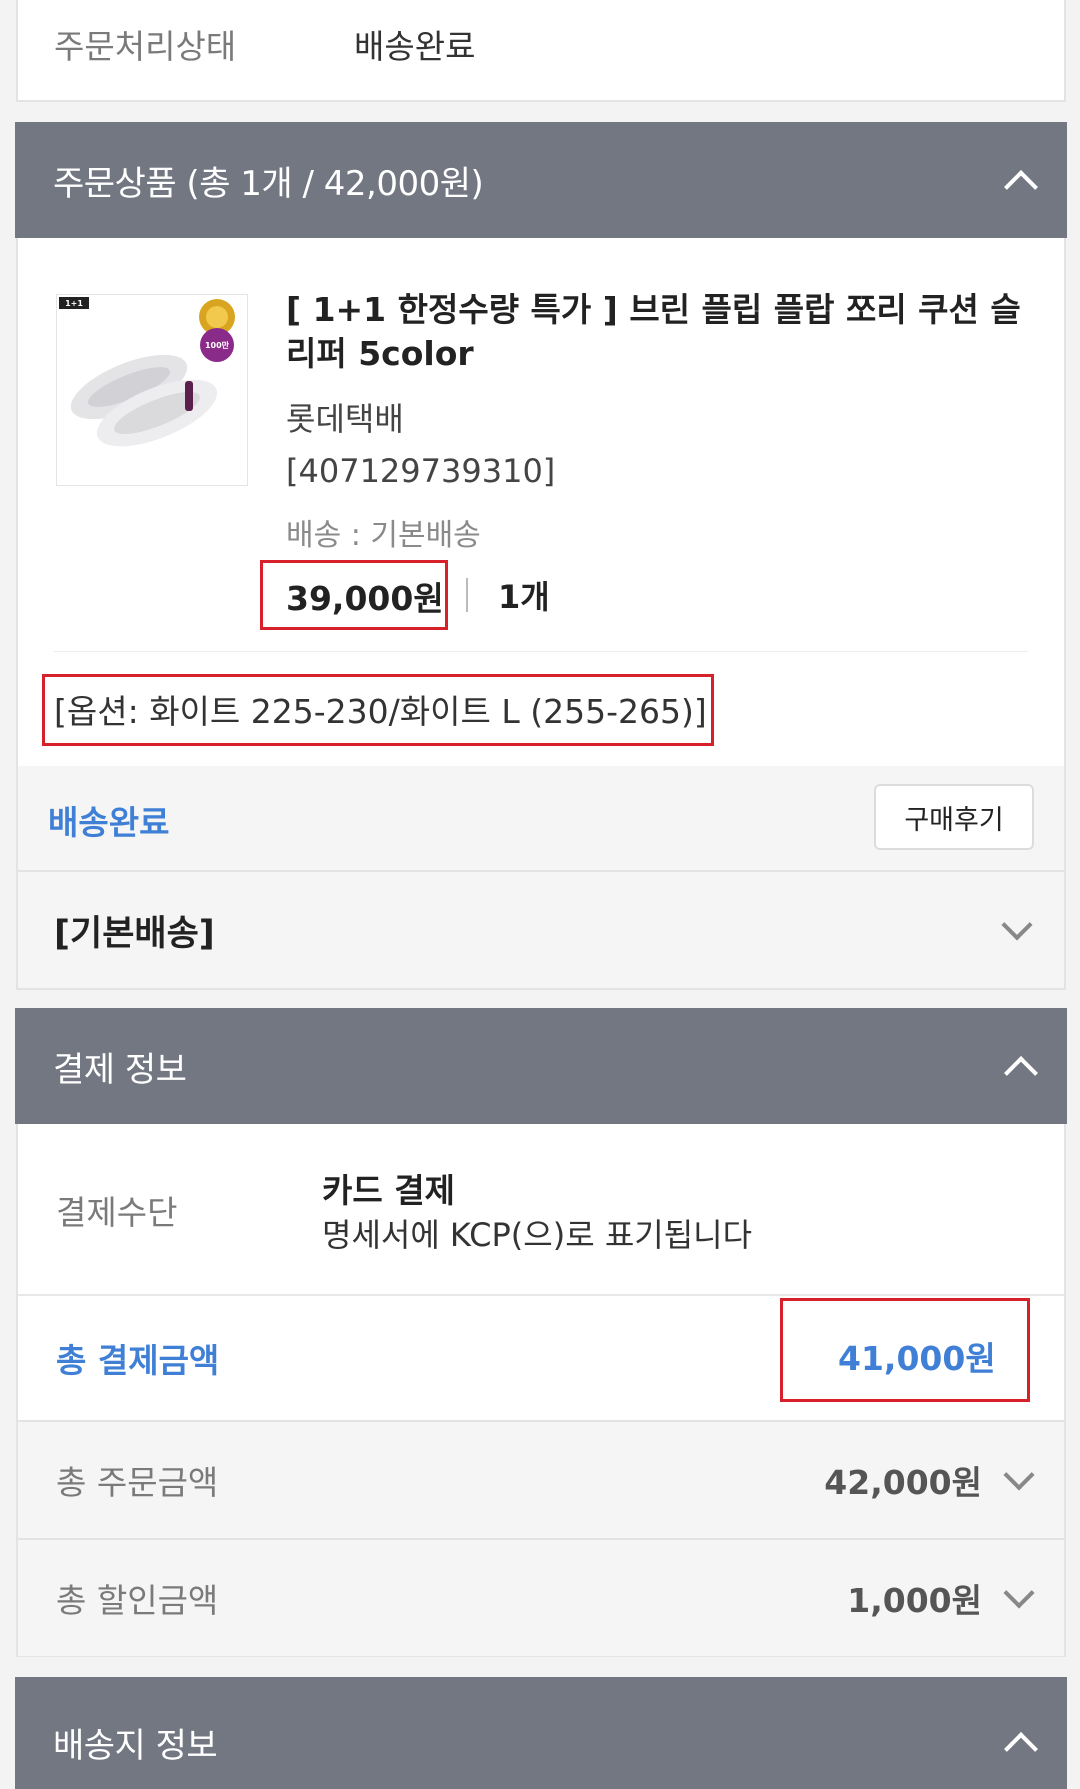 The image size is (1080, 1789). I want to click on write-review-button: 구매후기, so click(954, 817).